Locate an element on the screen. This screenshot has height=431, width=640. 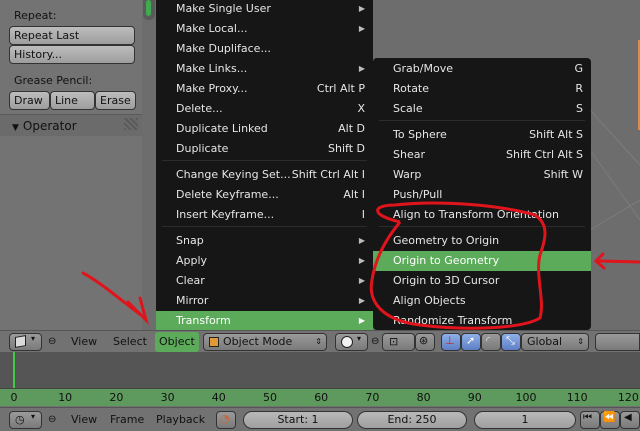
menu-item-shortcut: R is located at coordinates (579, 88).